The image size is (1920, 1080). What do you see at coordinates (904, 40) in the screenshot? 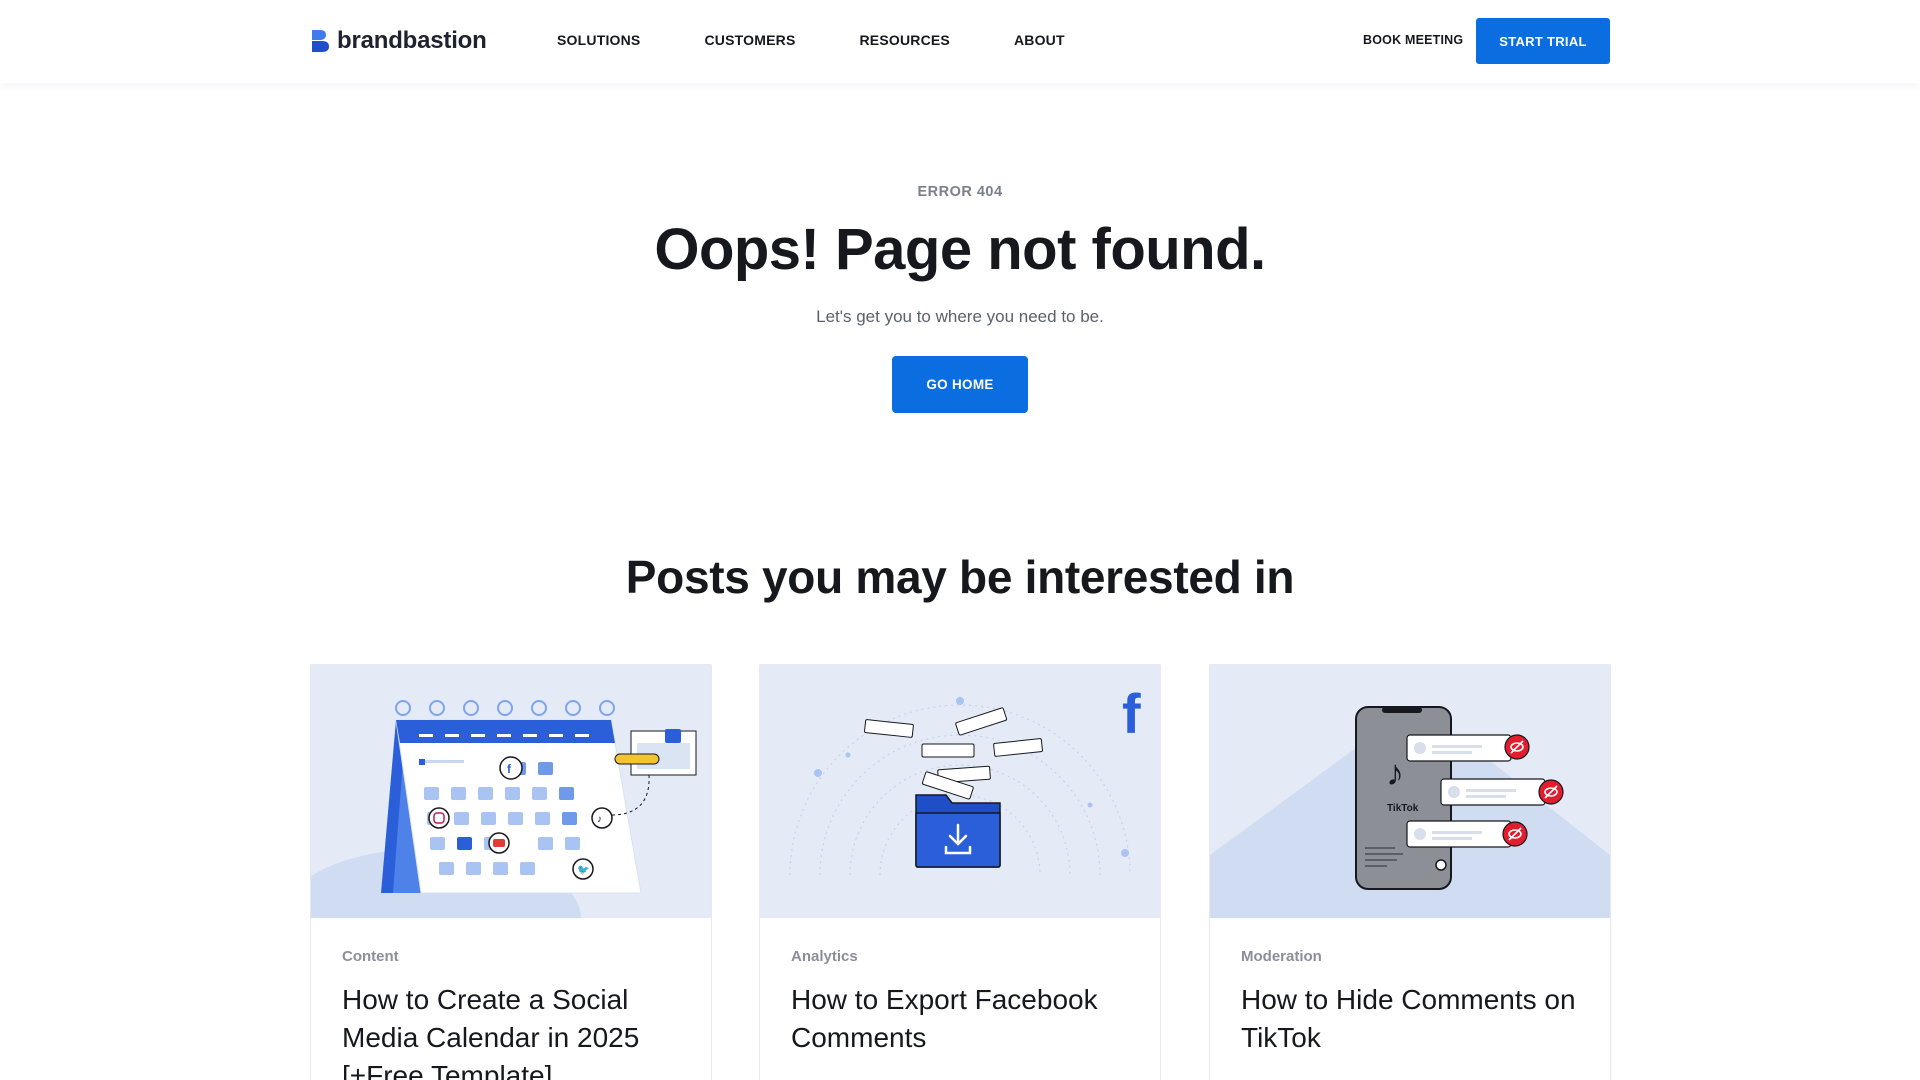
I see `nav-resources: RESOURCES` at bounding box center [904, 40].